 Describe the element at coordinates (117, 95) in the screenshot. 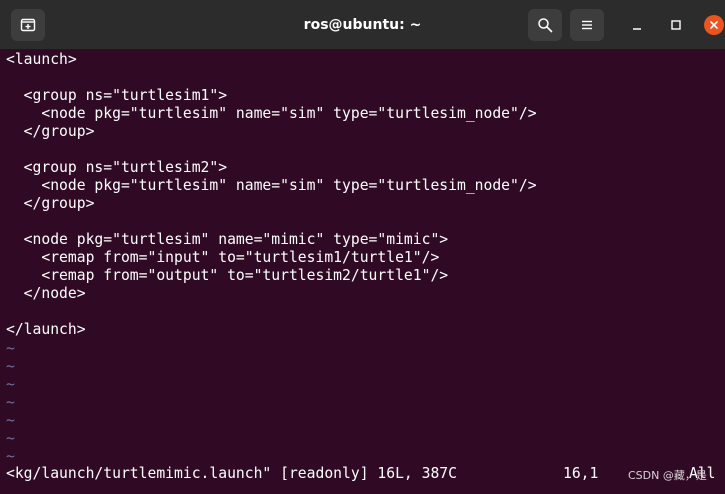

I see `terminal-line: <group ns="turtlesim1">` at that location.